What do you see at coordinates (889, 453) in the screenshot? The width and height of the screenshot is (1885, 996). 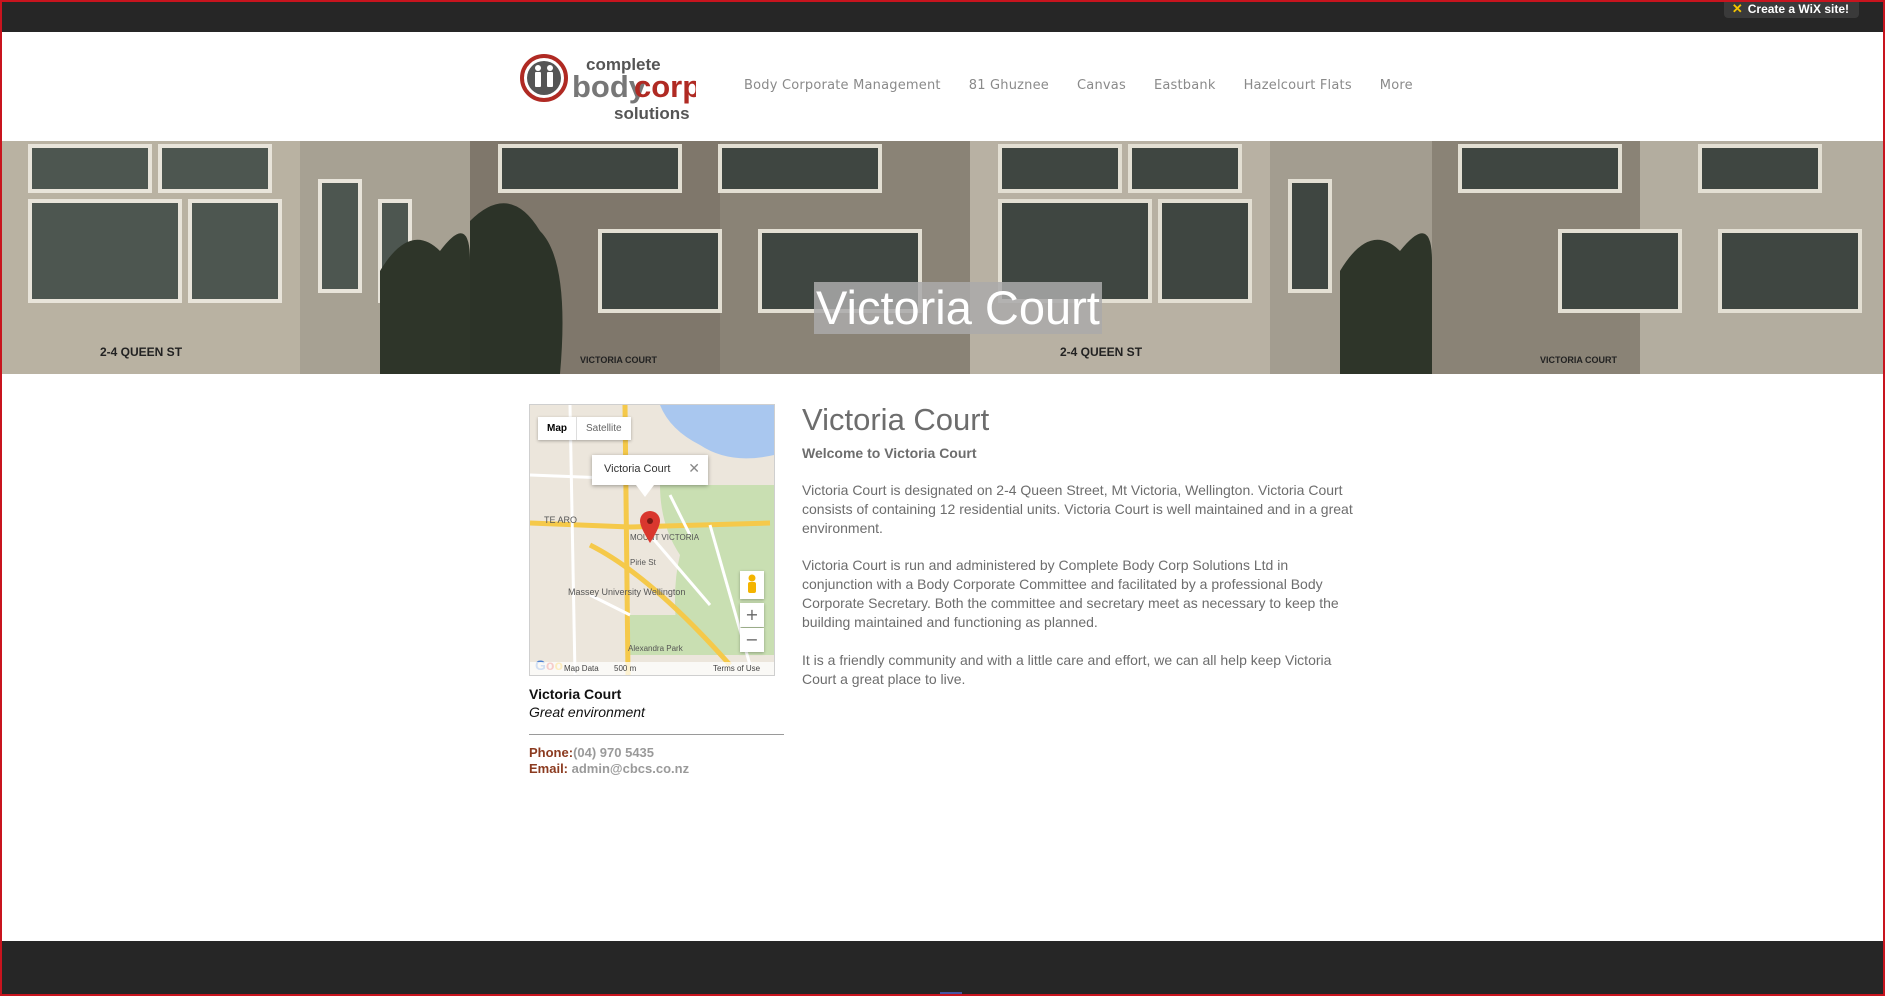 I see `page-subtitle: Welcome to Victoria Court` at bounding box center [889, 453].